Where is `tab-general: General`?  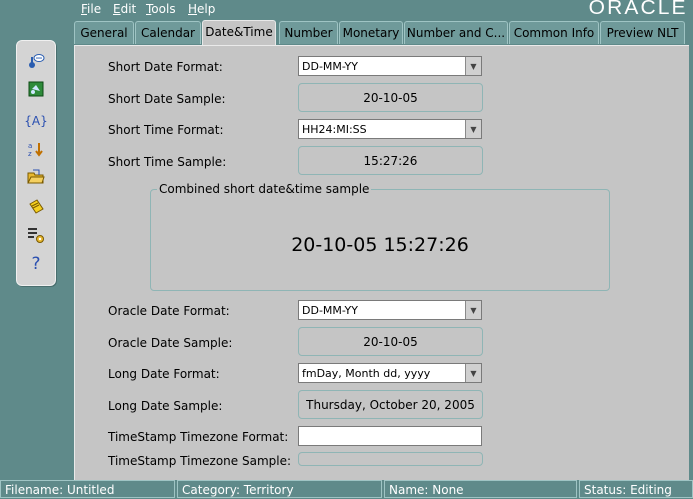 tab-general: General is located at coordinates (104, 32).